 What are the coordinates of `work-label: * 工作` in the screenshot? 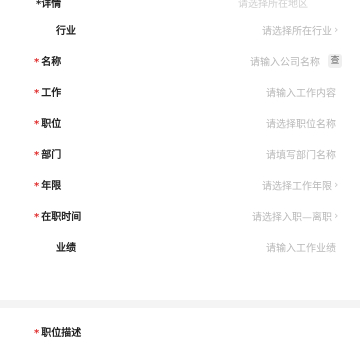 It's located at (48, 93).